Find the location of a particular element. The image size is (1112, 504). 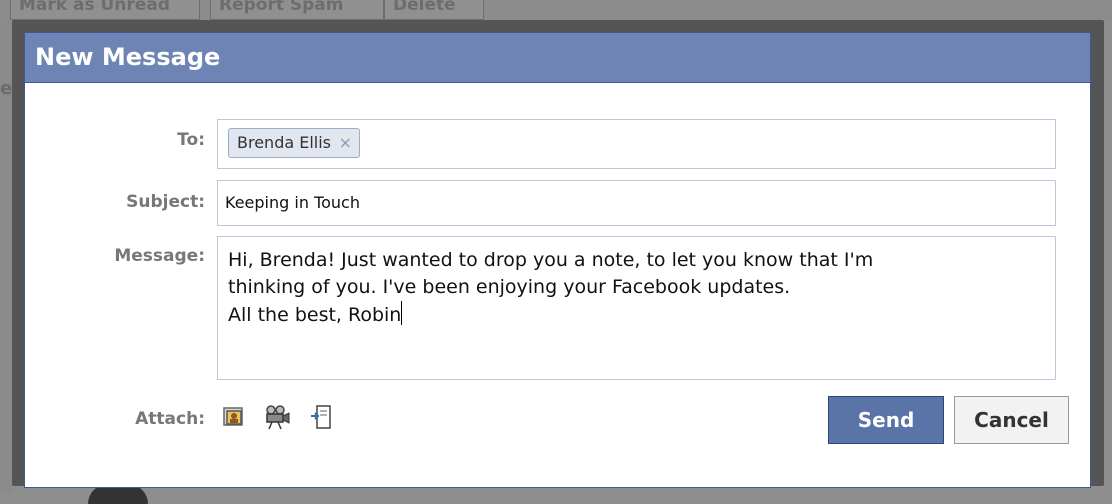

background-text-fragment: e is located at coordinates (6, 88).